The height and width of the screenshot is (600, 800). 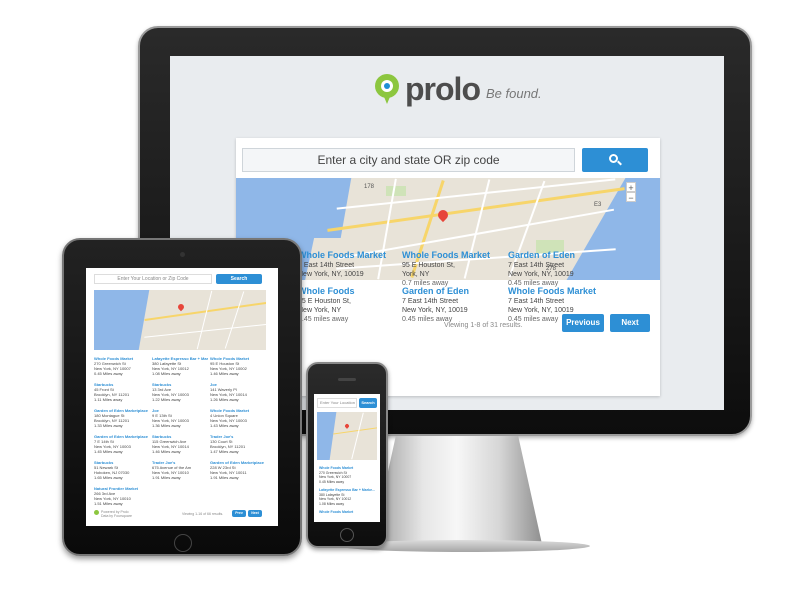 What do you see at coordinates (348, 512) in the screenshot?
I see `list-item: Whole Foods Market` at bounding box center [348, 512].